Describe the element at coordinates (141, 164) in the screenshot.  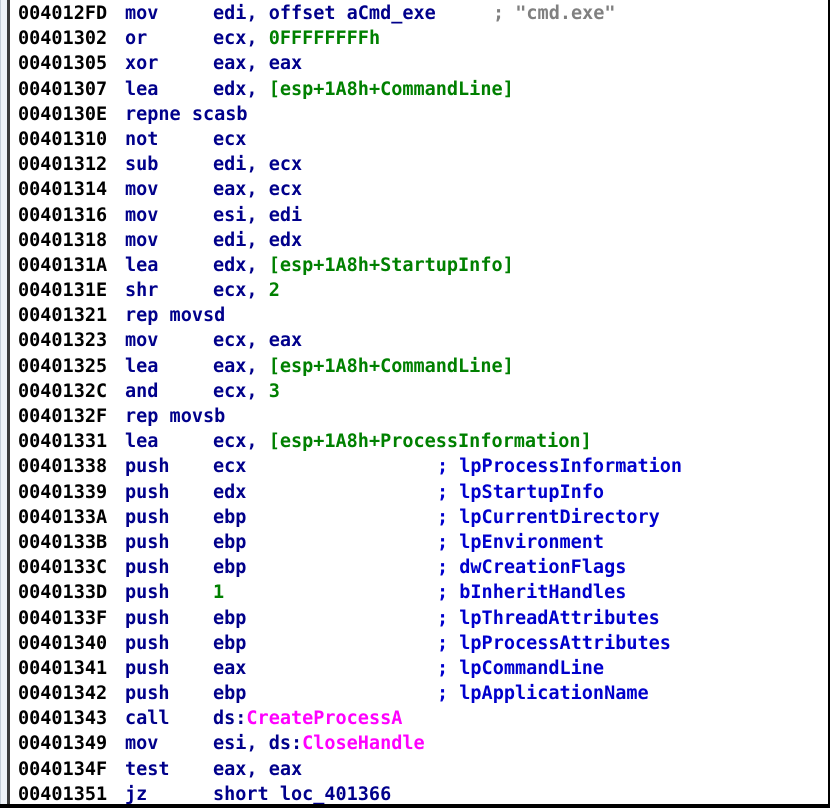
I see `line-mnemonic: sub` at that location.